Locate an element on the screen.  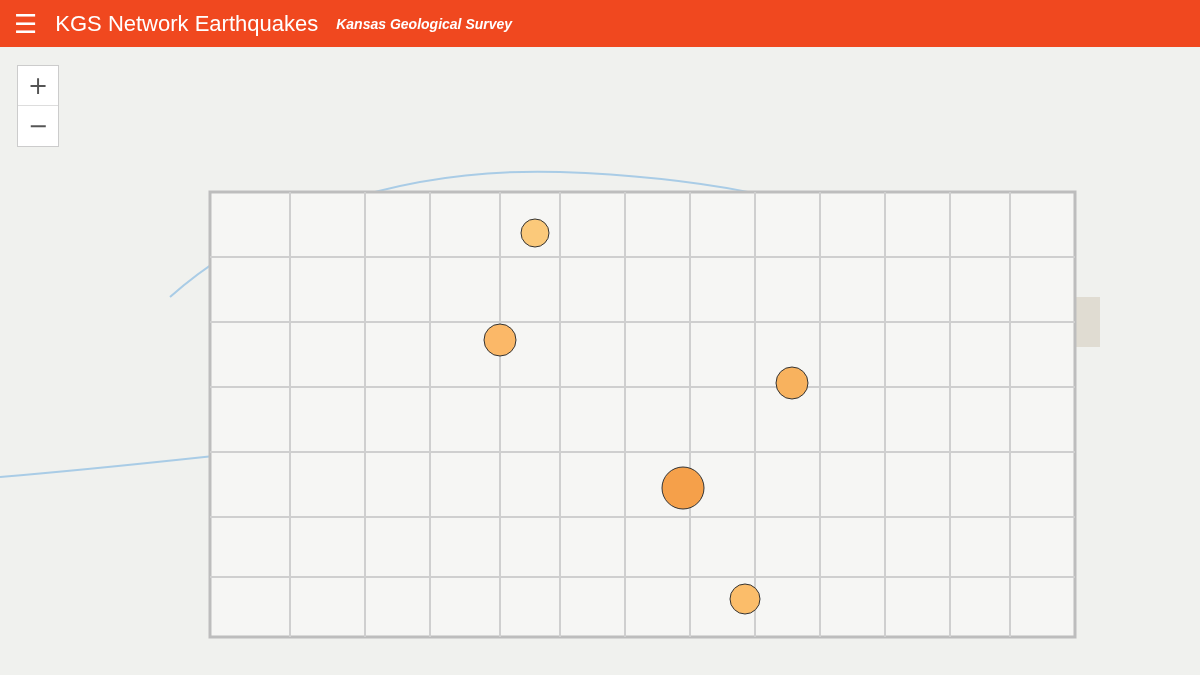
app-title: KGS Network Earthquakes is located at coordinates (187, 23).